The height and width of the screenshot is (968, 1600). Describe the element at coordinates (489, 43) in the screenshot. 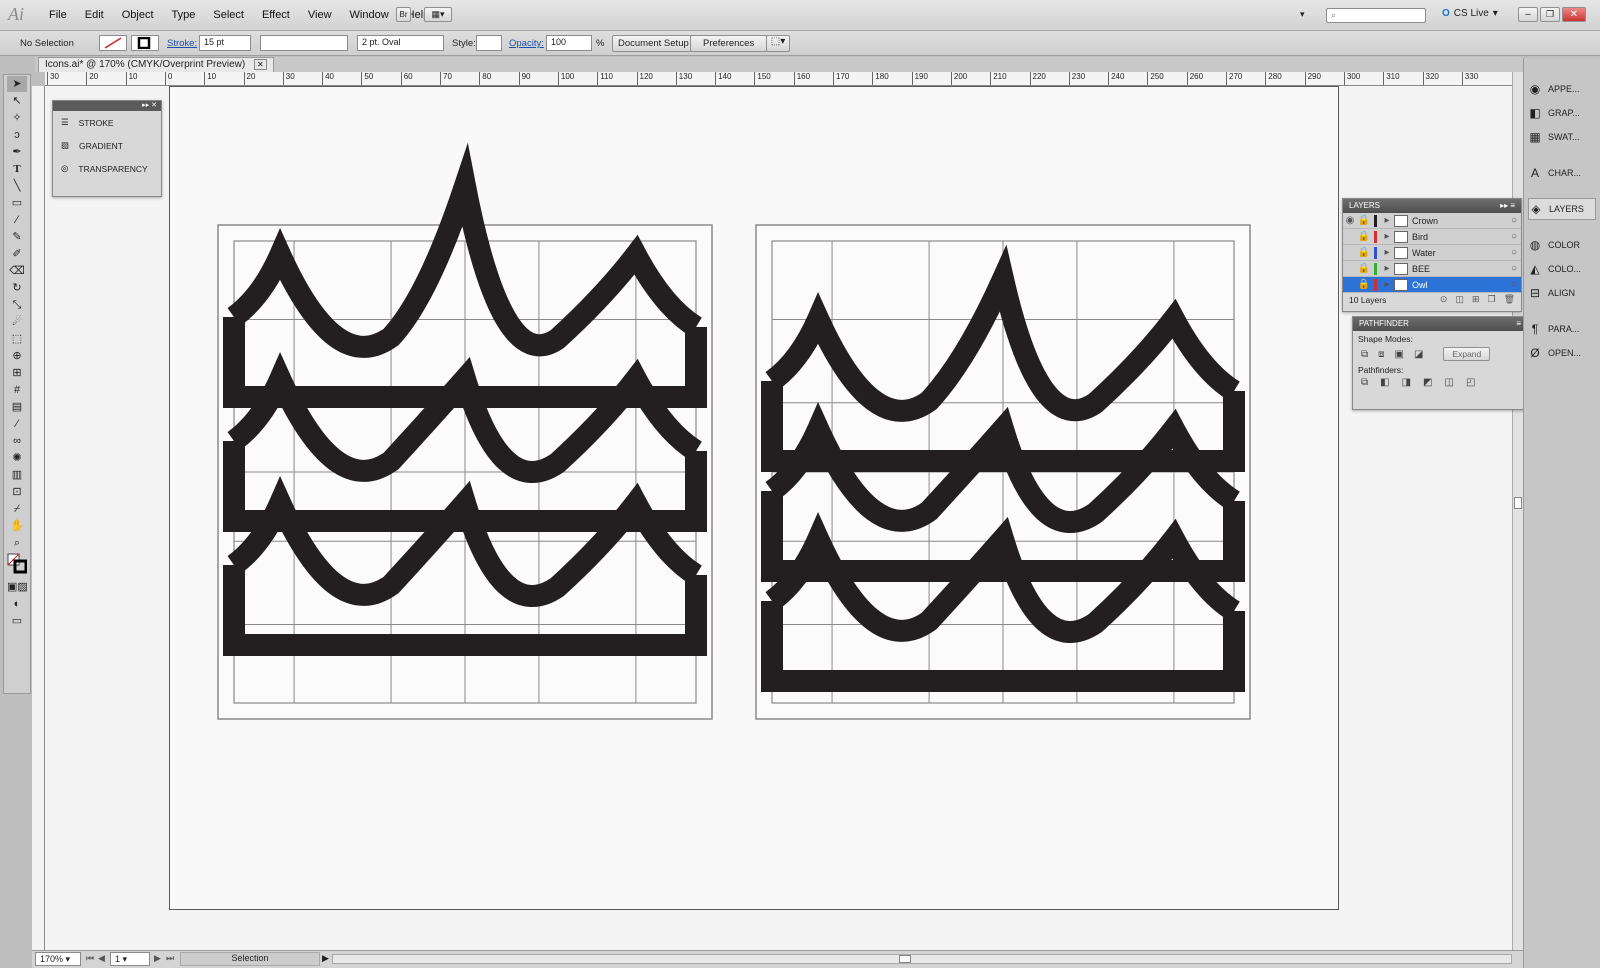

I see `graphic-style-swatch` at that location.